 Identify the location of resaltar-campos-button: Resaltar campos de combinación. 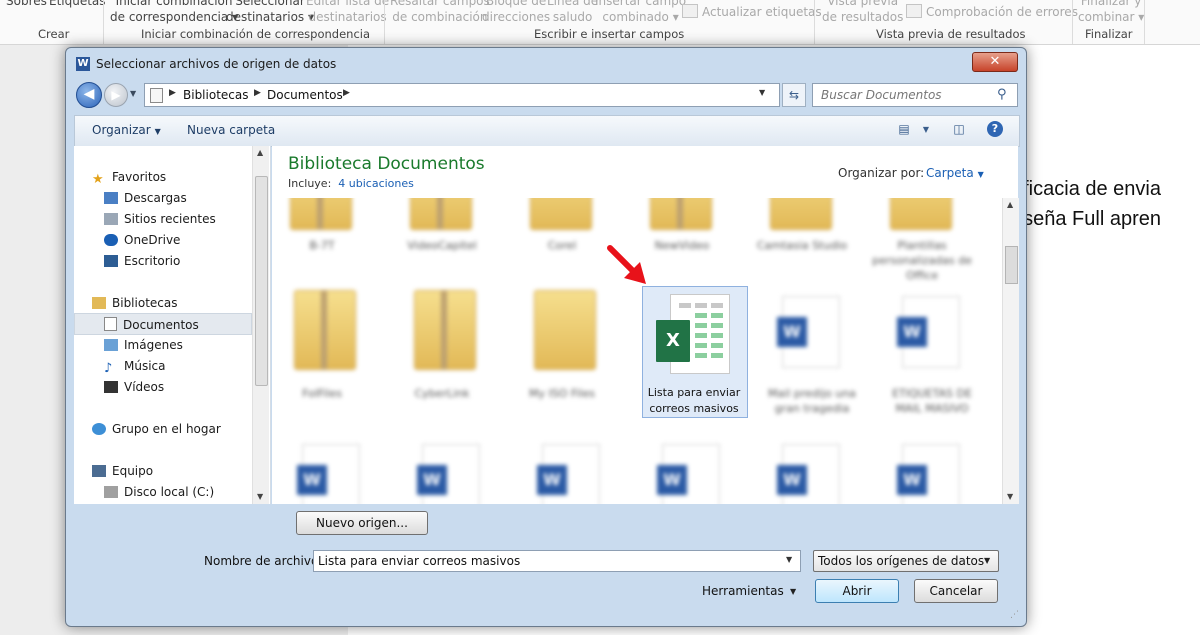
(440, 12).